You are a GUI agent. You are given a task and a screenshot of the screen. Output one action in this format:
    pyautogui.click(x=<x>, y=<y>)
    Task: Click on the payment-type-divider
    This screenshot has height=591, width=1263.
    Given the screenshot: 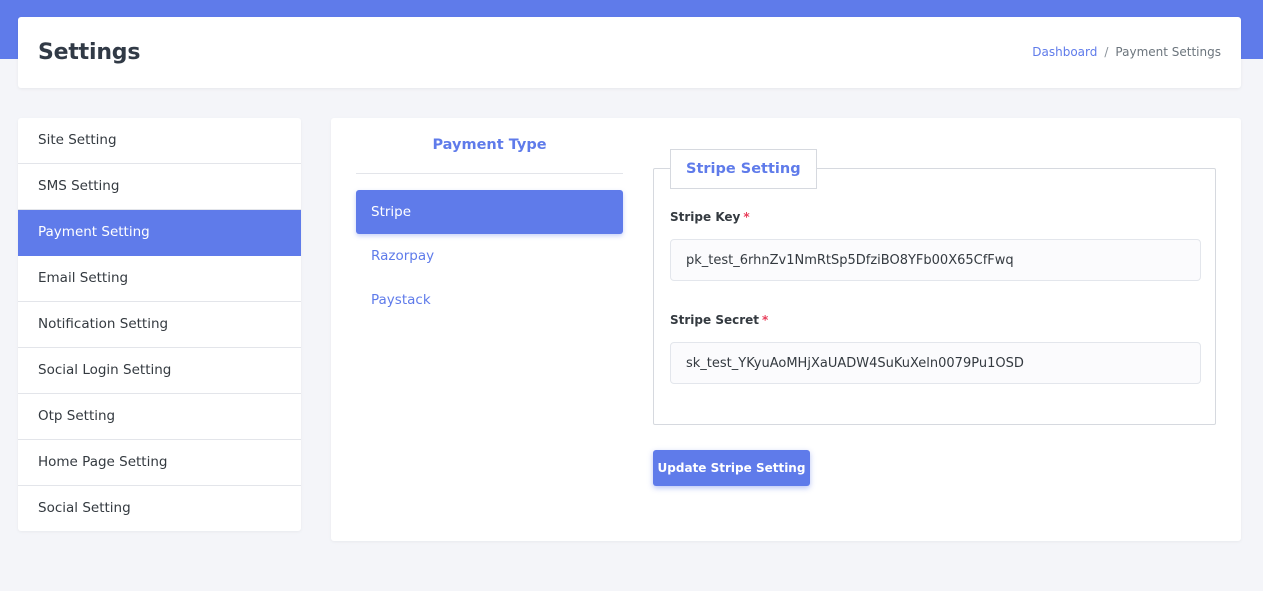 What is the action you would take?
    pyautogui.click(x=489, y=173)
    